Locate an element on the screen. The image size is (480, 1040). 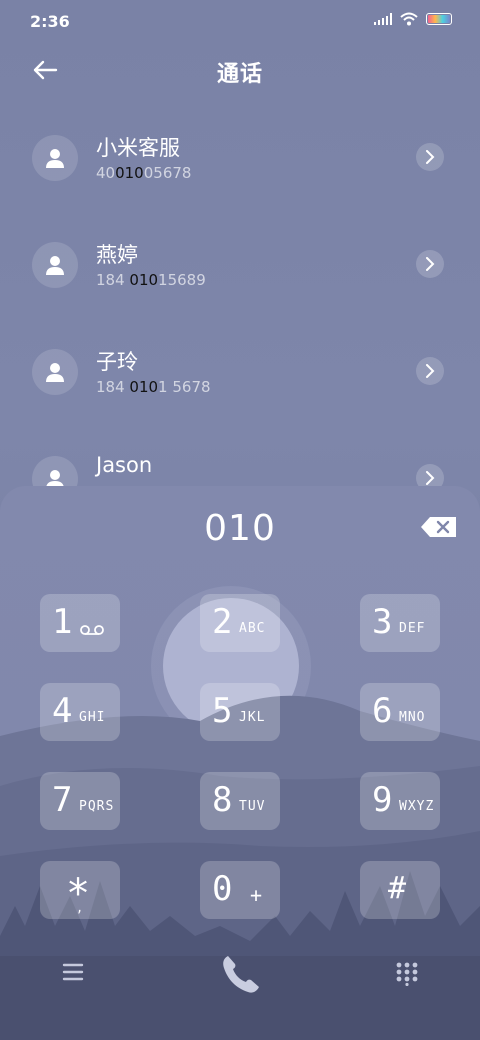
status-bar: 2:36 is located at coordinates (240, 20).